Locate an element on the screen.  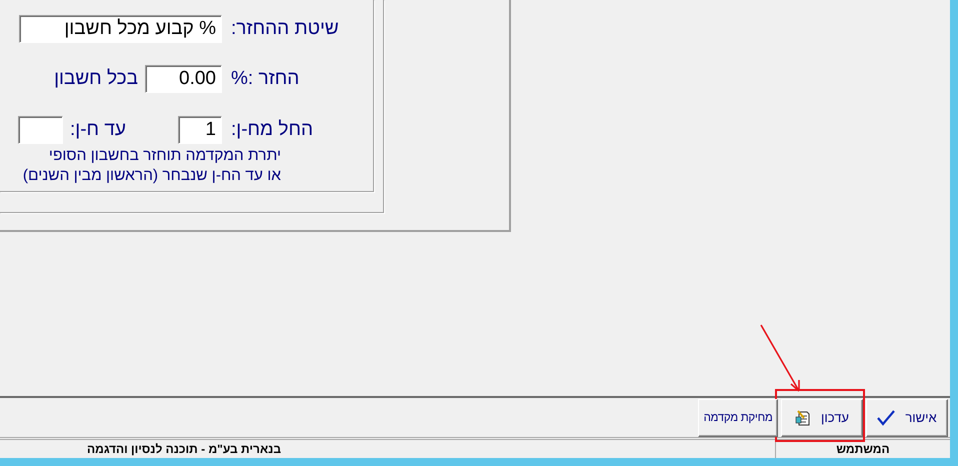
document-pencil-icon is located at coordinates (803, 418).